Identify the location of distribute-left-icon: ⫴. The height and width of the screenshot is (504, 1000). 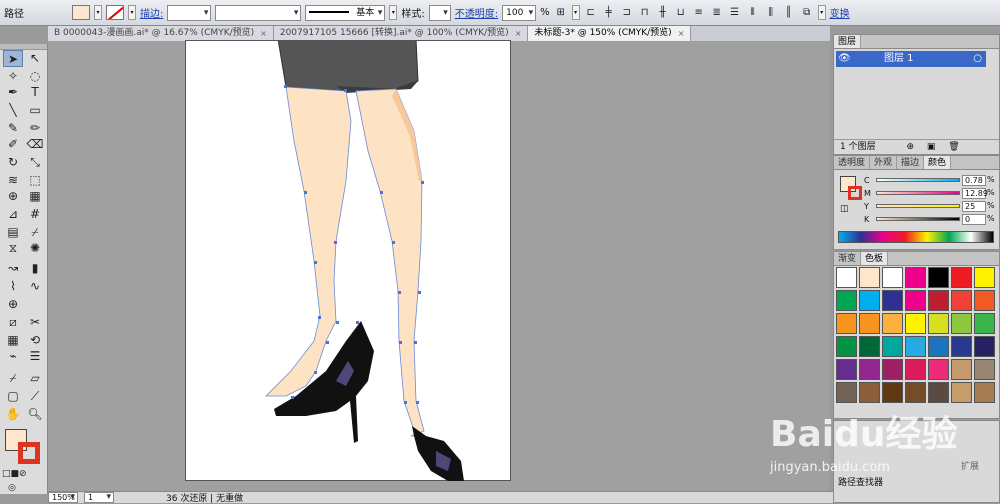
(753, 13).